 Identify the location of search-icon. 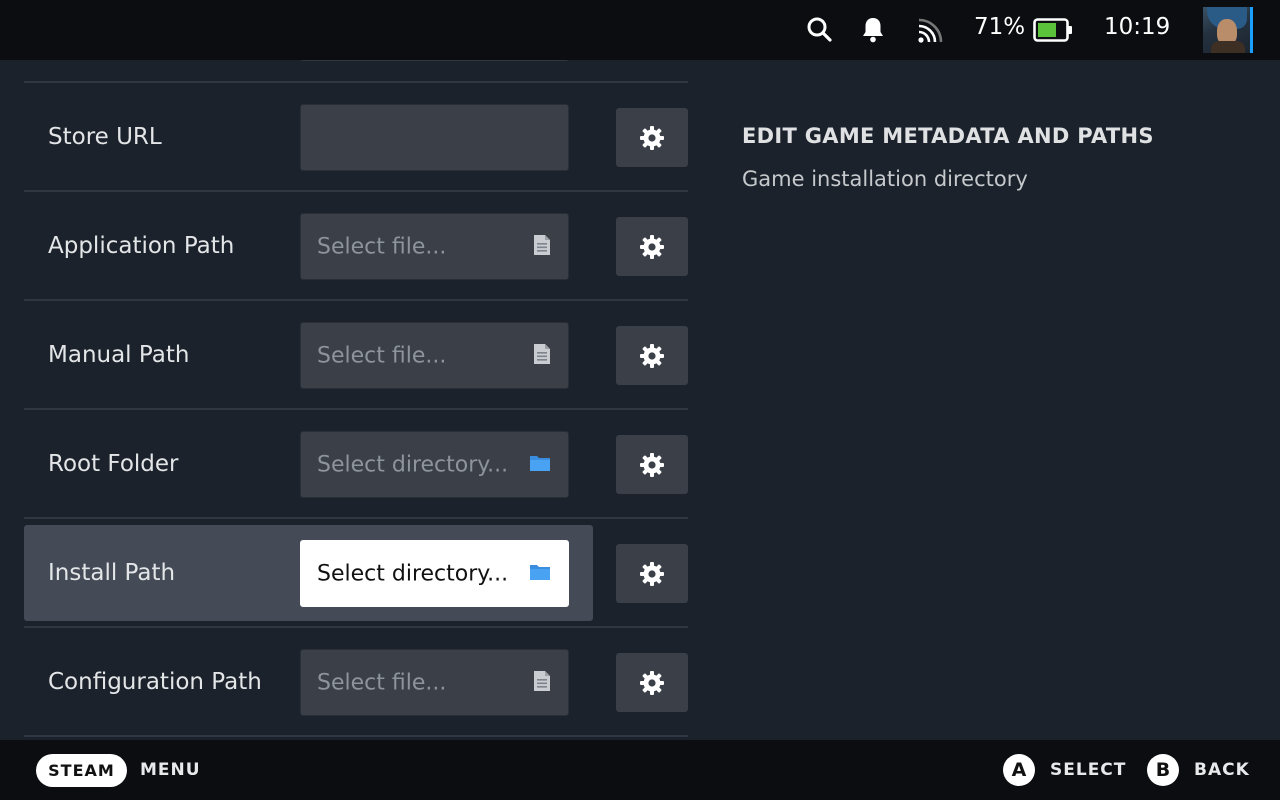
(819, 31).